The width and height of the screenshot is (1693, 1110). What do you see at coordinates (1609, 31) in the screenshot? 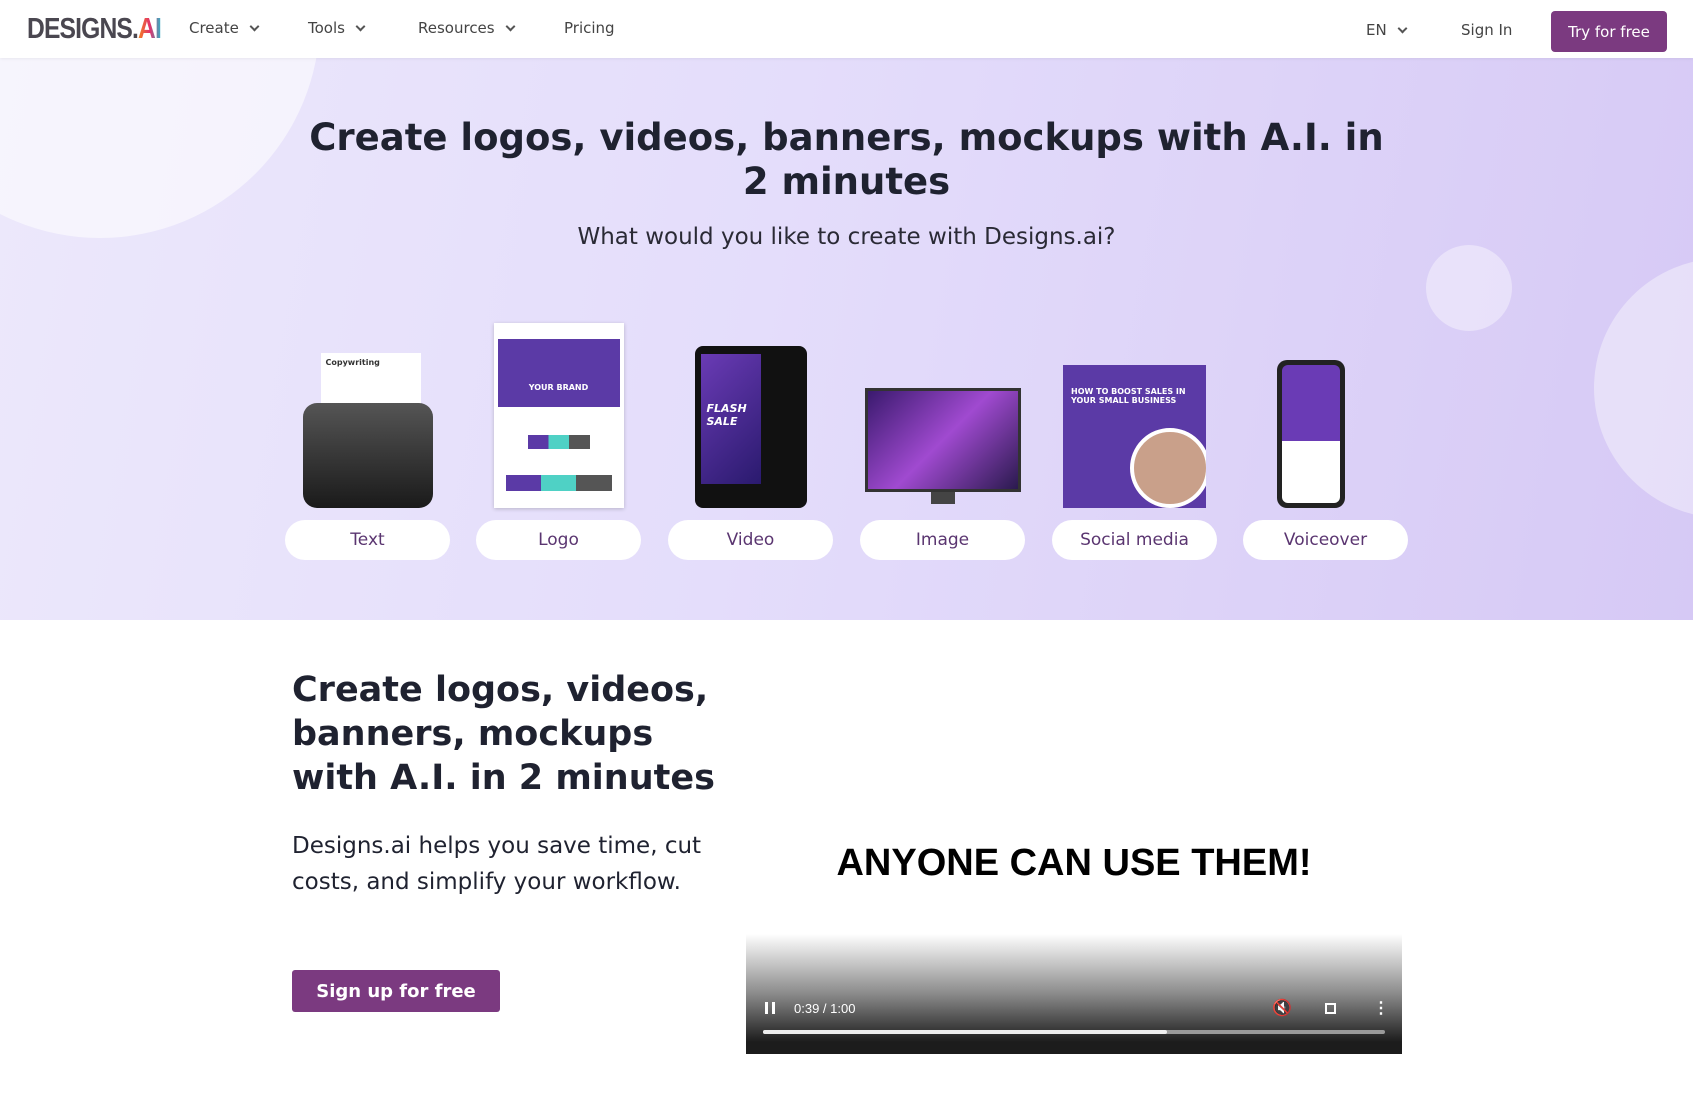
I see `try-free-button: Try for free` at bounding box center [1609, 31].